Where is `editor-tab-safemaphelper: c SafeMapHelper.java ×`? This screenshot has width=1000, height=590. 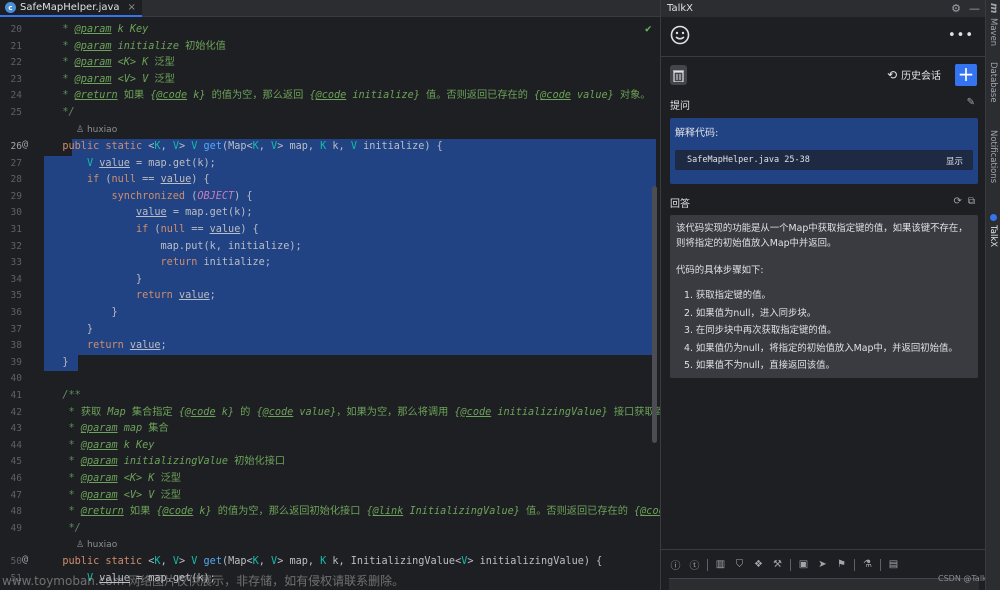 editor-tab-safemaphelper: c SafeMapHelper.java × is located at coordinates (71, 8).